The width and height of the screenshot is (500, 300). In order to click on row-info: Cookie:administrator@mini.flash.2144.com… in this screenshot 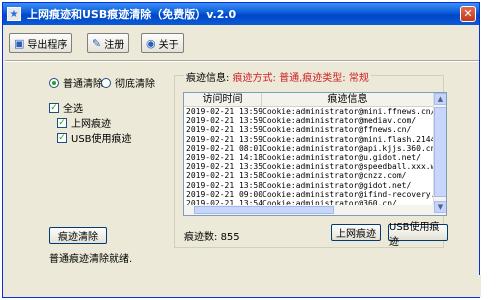, I will do `click(348, 139)`.